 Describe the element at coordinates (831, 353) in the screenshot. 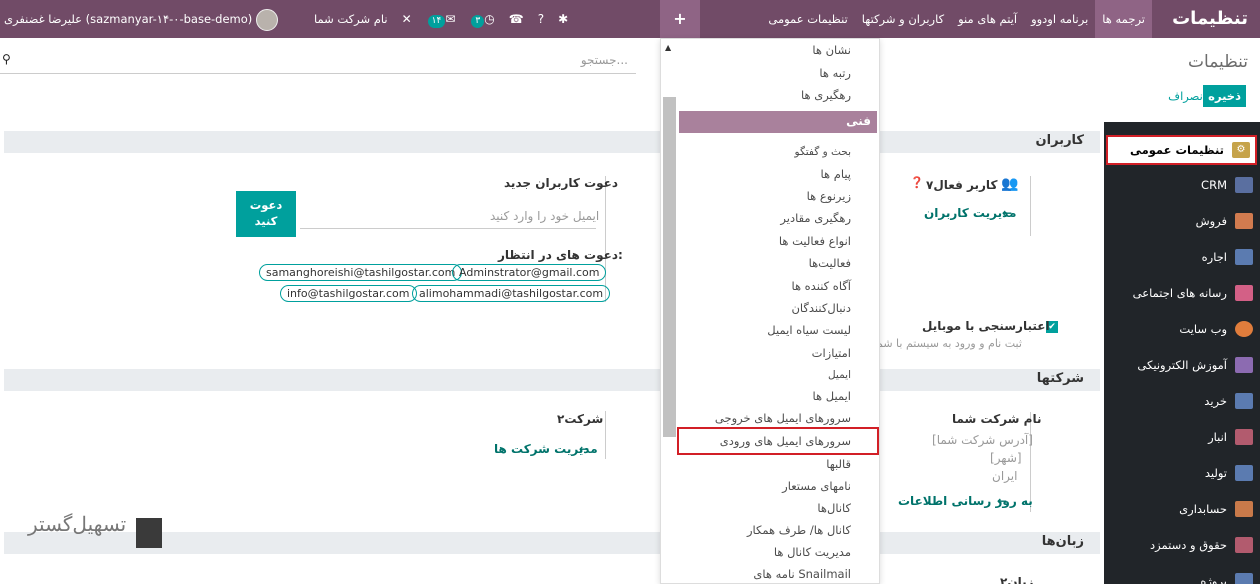

I see `dropdown-item: امتیازات` at that location.